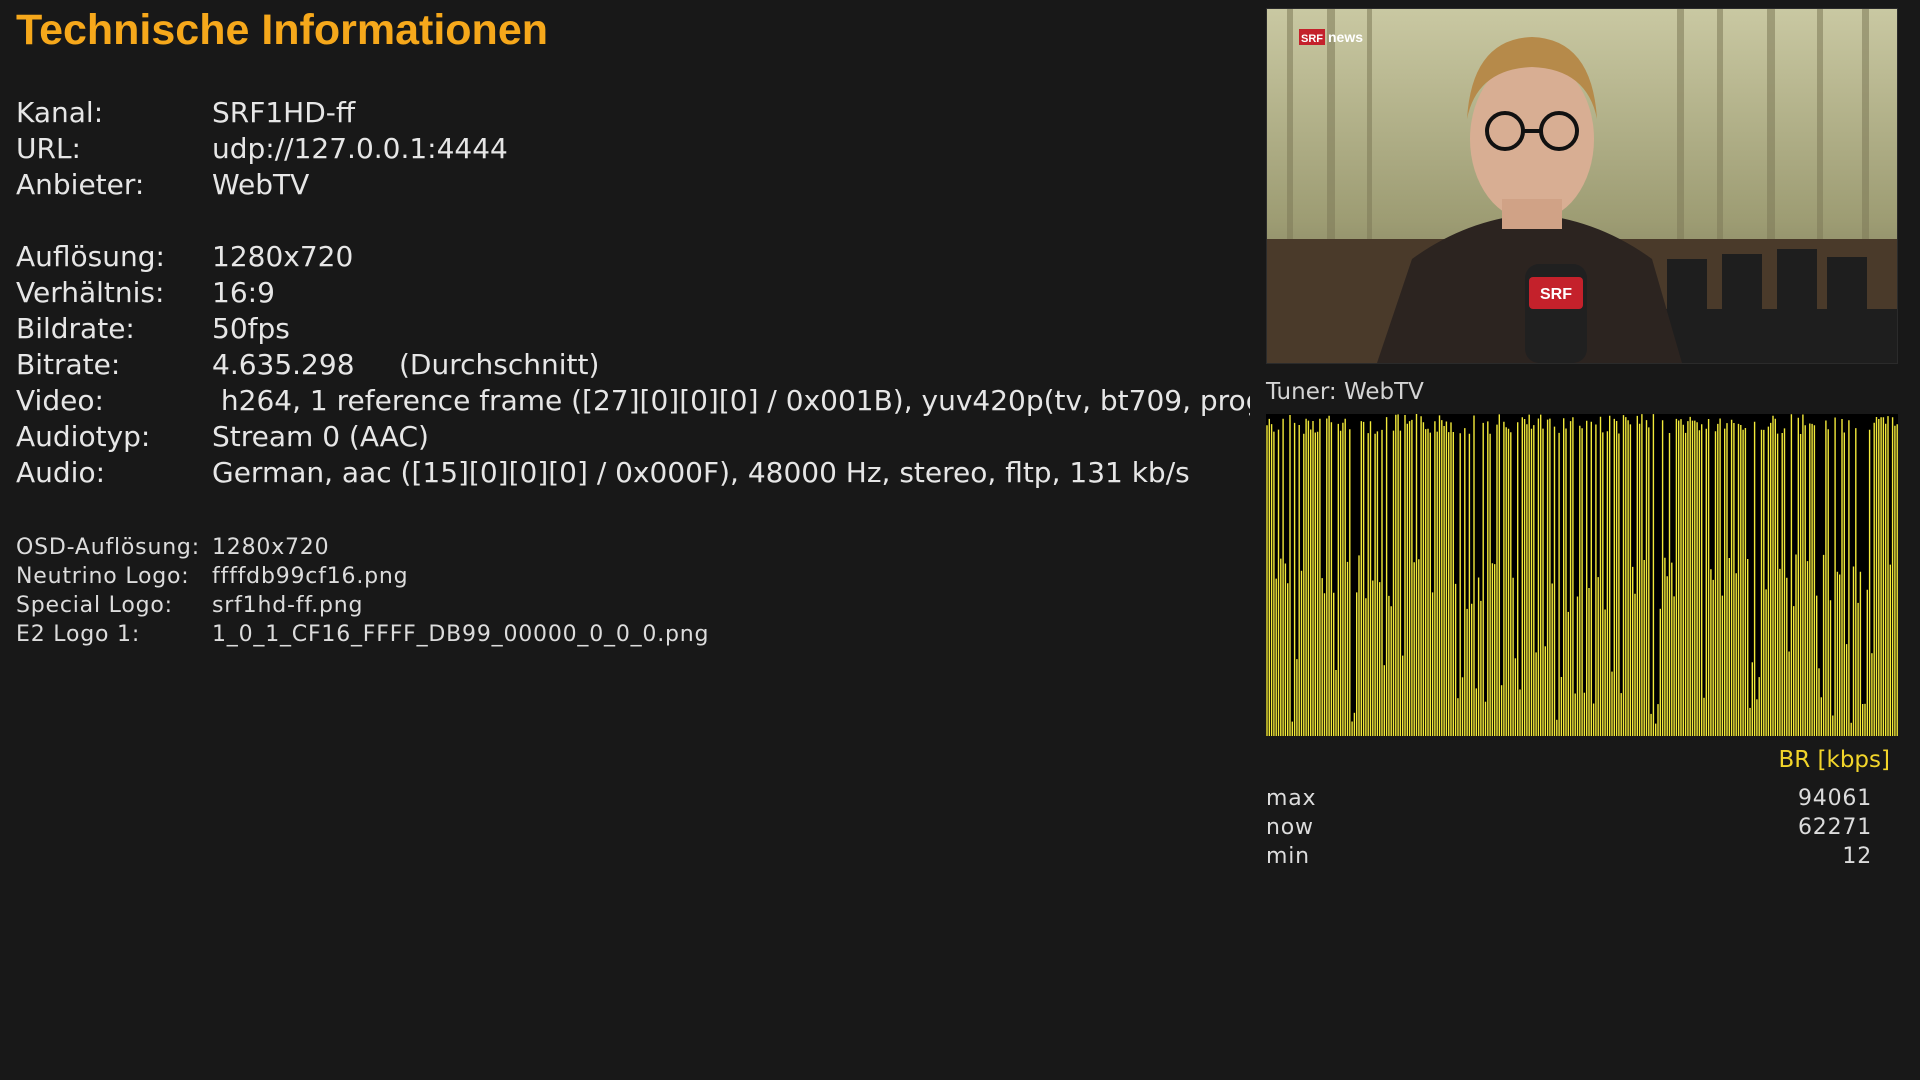 The width and height of the screenshot is (1920, 1080). I want to click on resolution-row: Auflösung: 1280x720, so click(633, 256).